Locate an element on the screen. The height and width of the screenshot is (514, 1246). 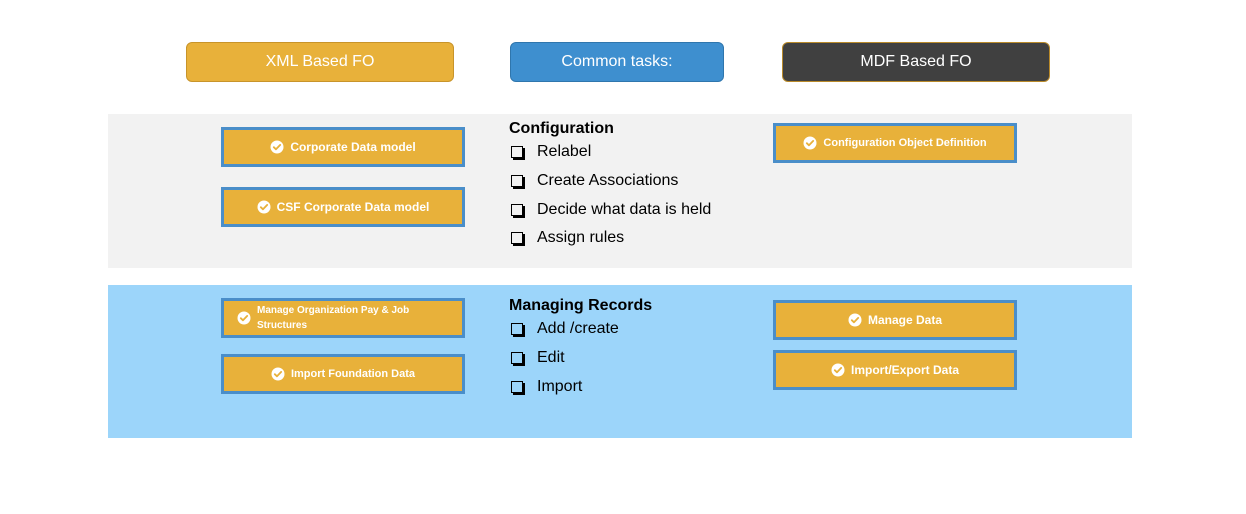
button-label: Configuration Object Definition is located at coordinates (905, 143).